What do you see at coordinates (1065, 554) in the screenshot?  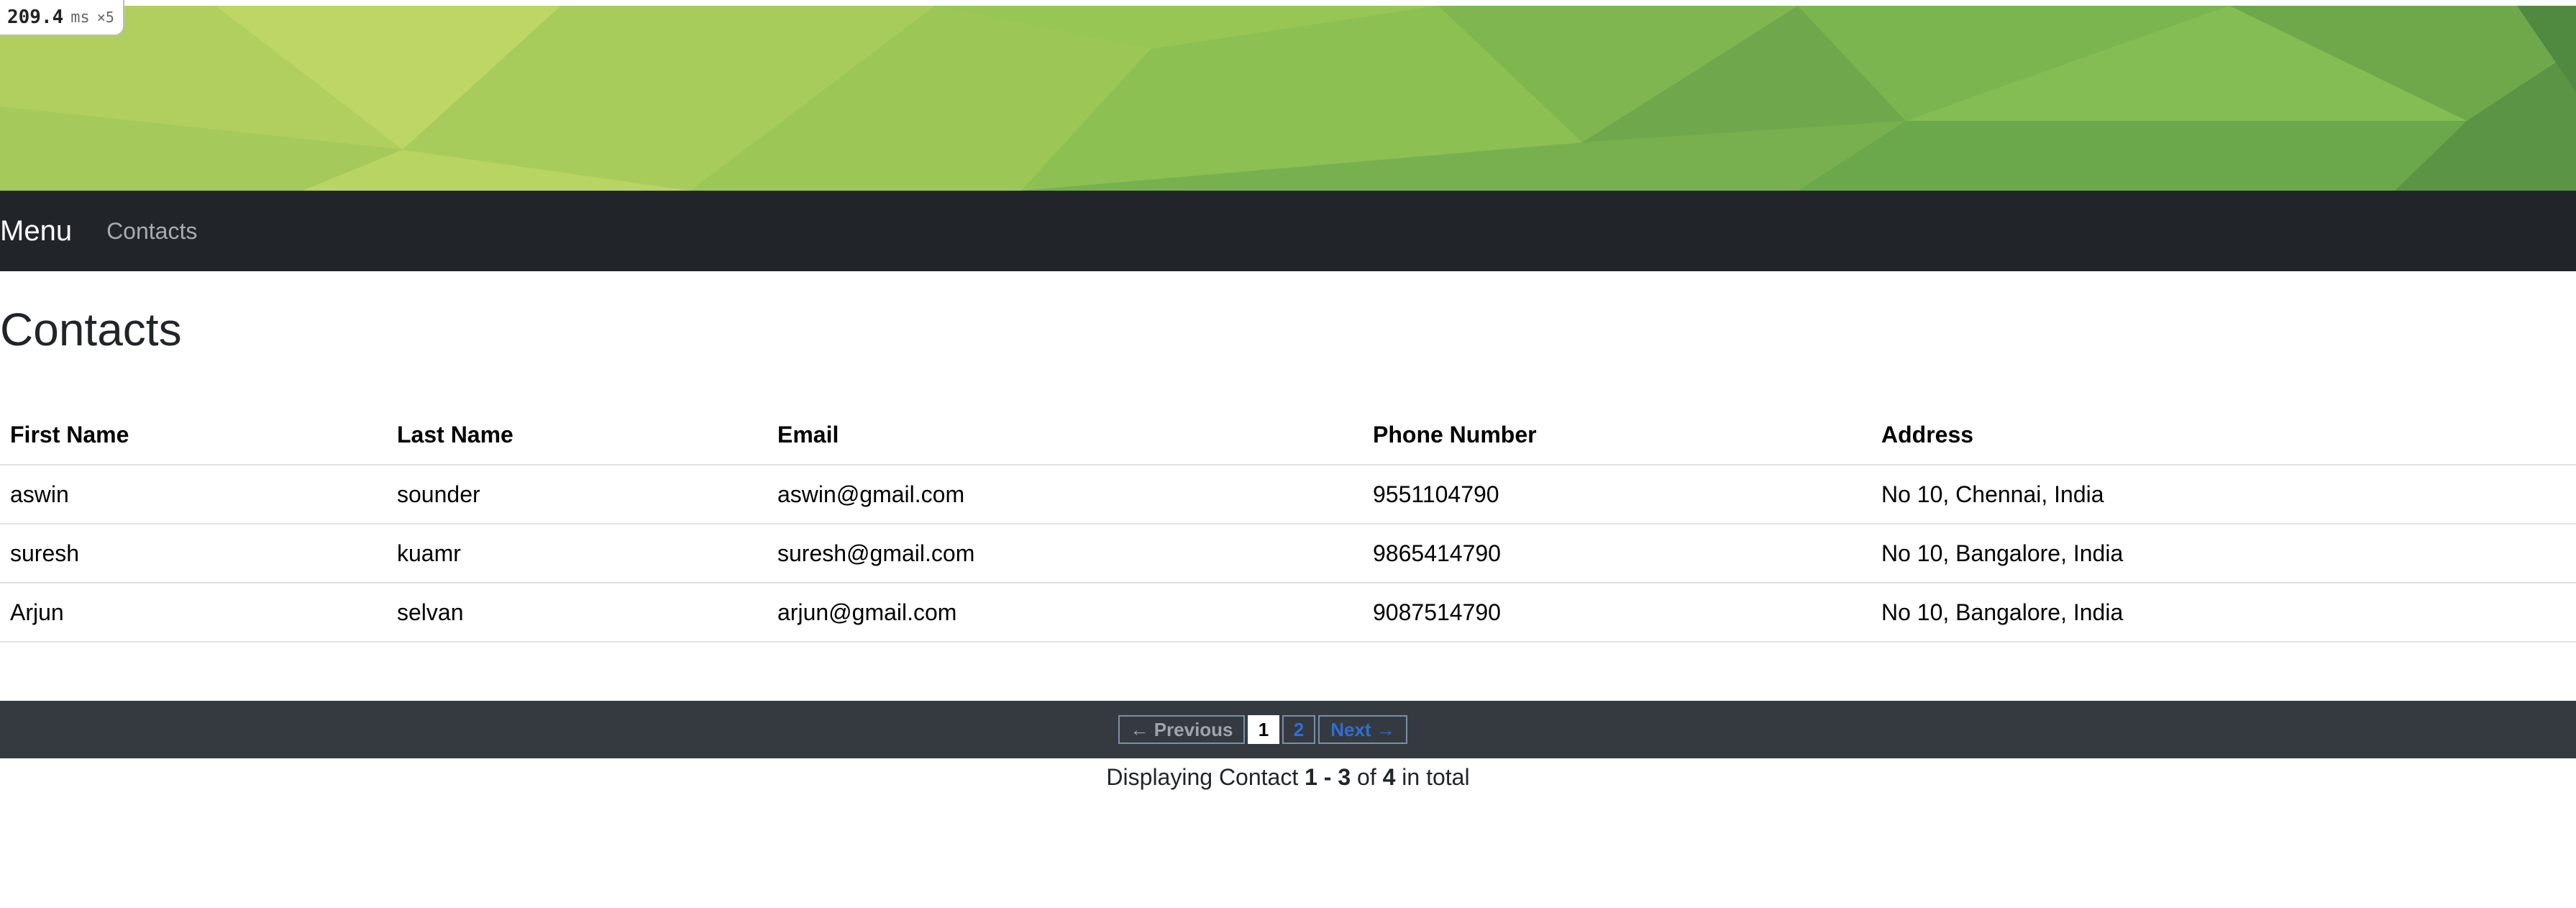 I see `cell-email: suresh@gmail.com` at bounding box center [1065, 554].